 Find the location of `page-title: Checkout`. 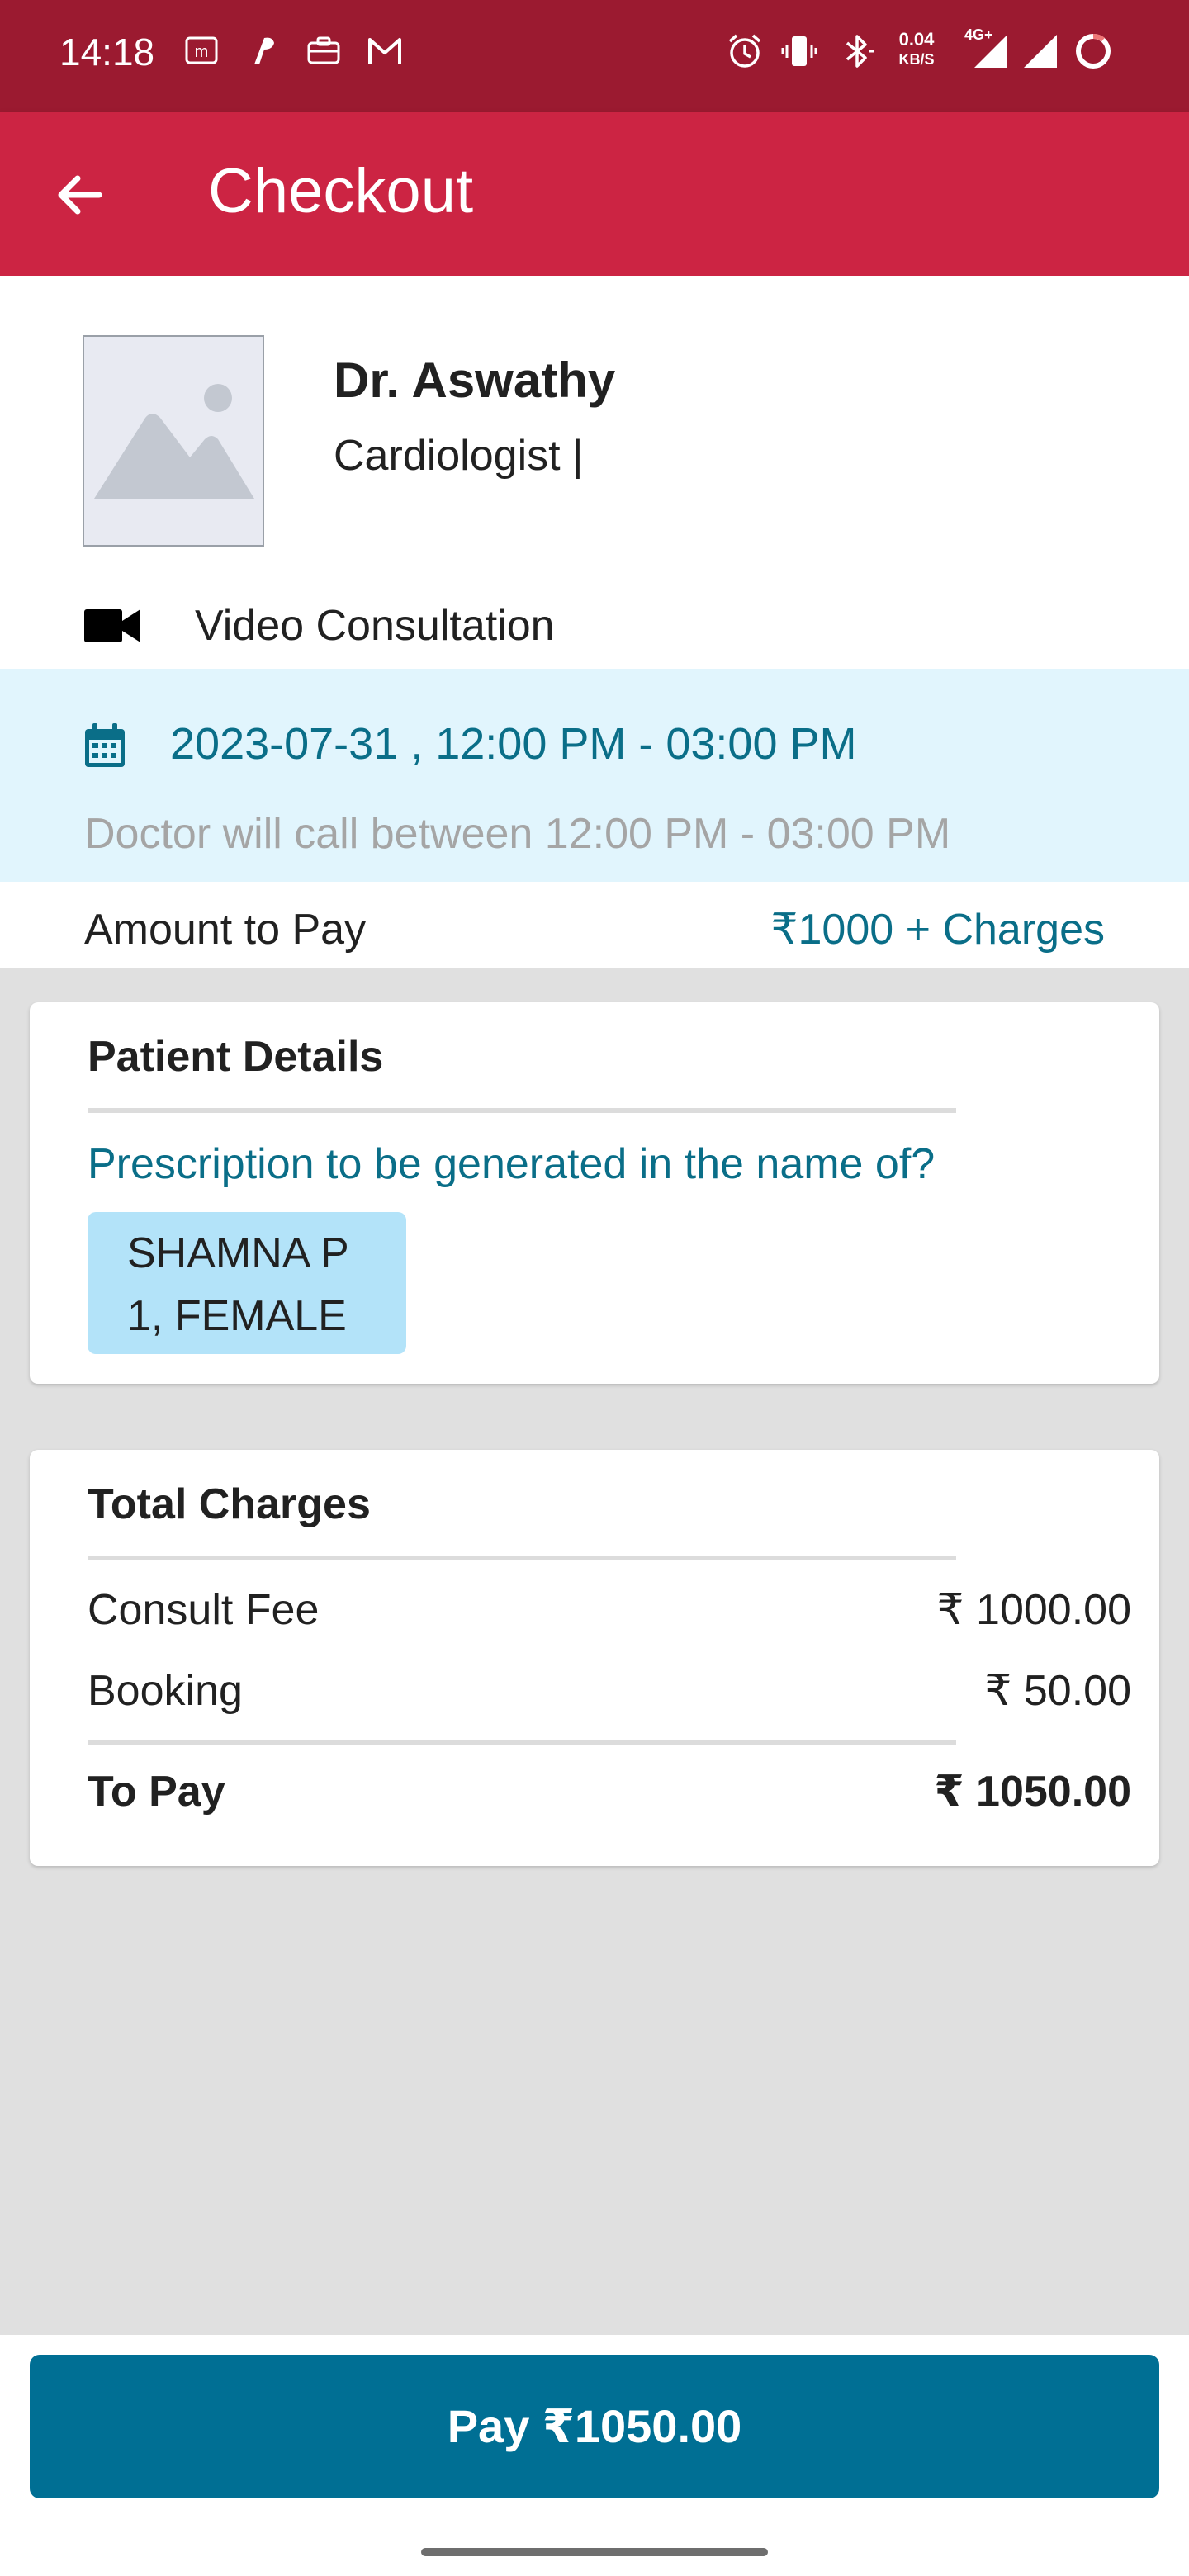

page-title: Checkout is located at coordinates (341, 191).